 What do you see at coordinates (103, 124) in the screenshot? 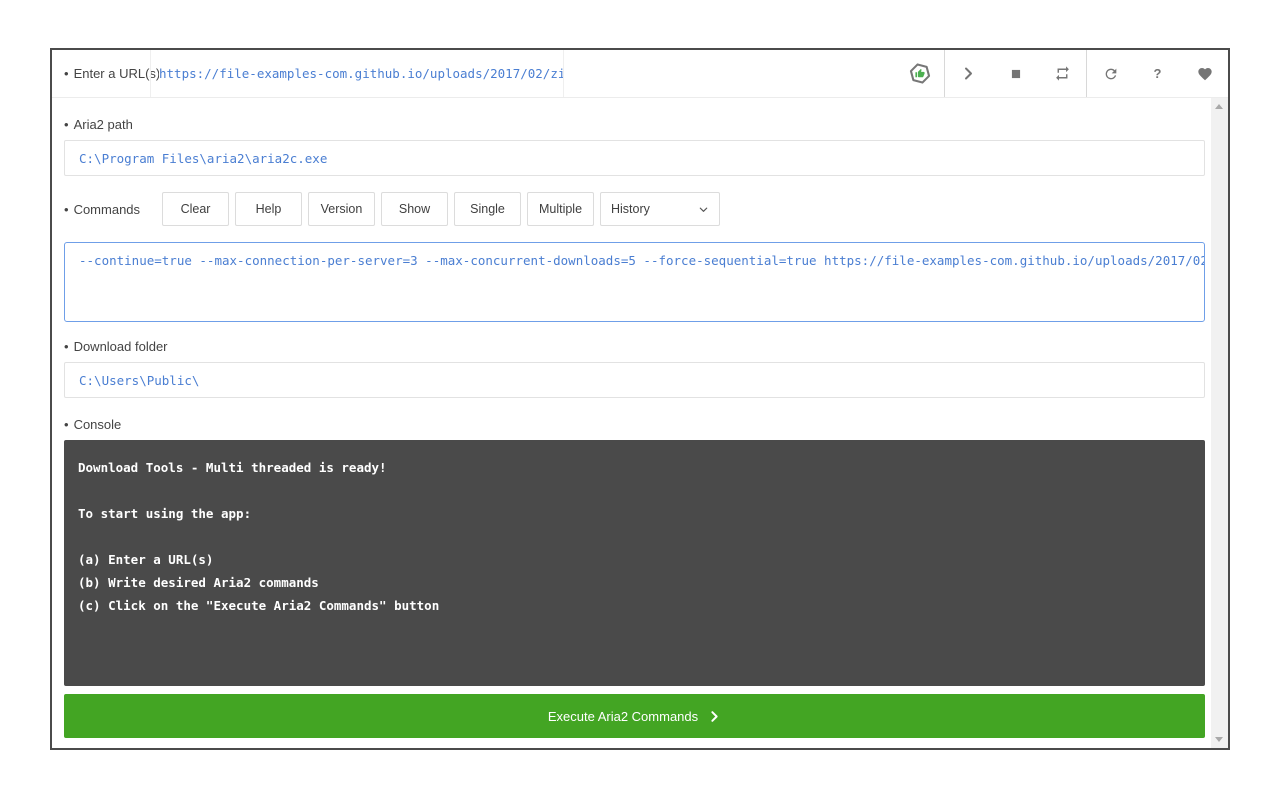
I see `aria2-path-label-text: Aria2 path` at bounding box center [103, 124].